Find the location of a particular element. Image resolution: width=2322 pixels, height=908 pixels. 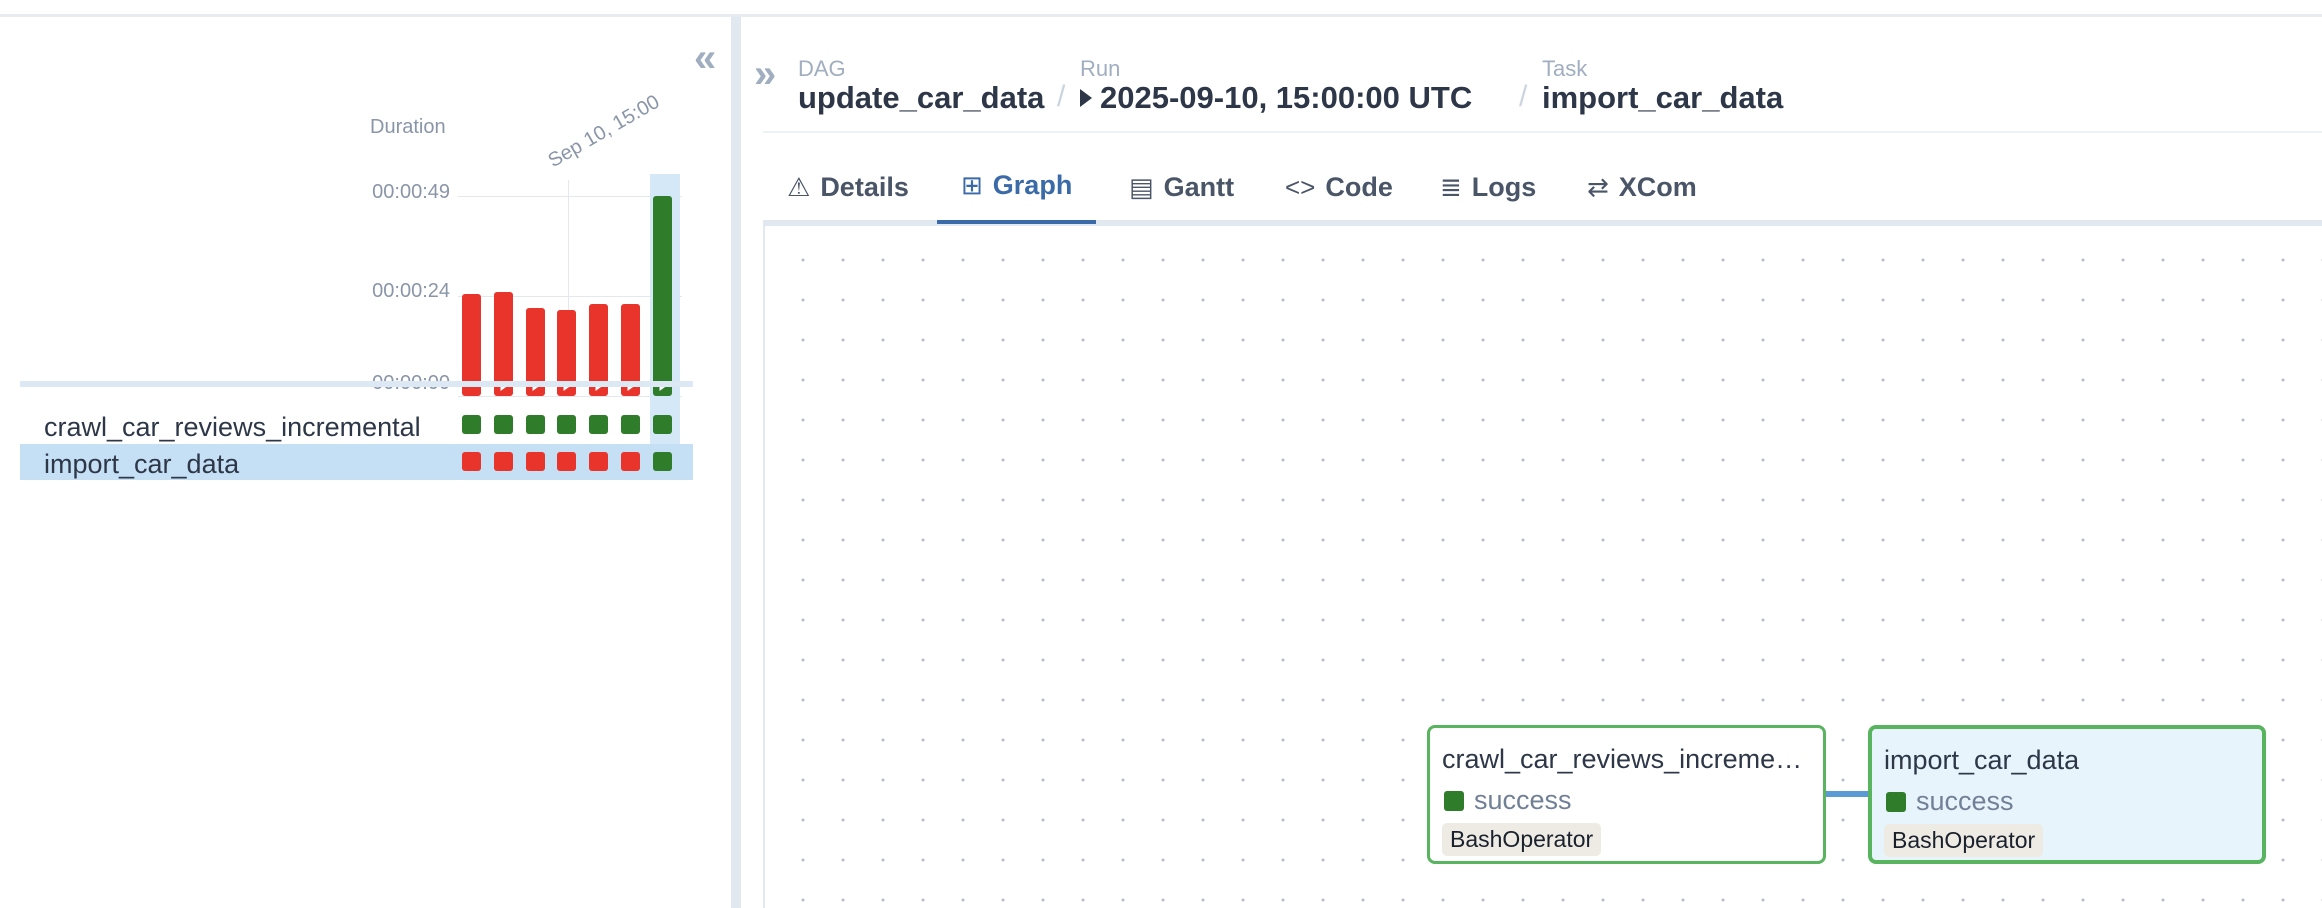

logs-icon: ≣ is located at coordinates (1451, 186).